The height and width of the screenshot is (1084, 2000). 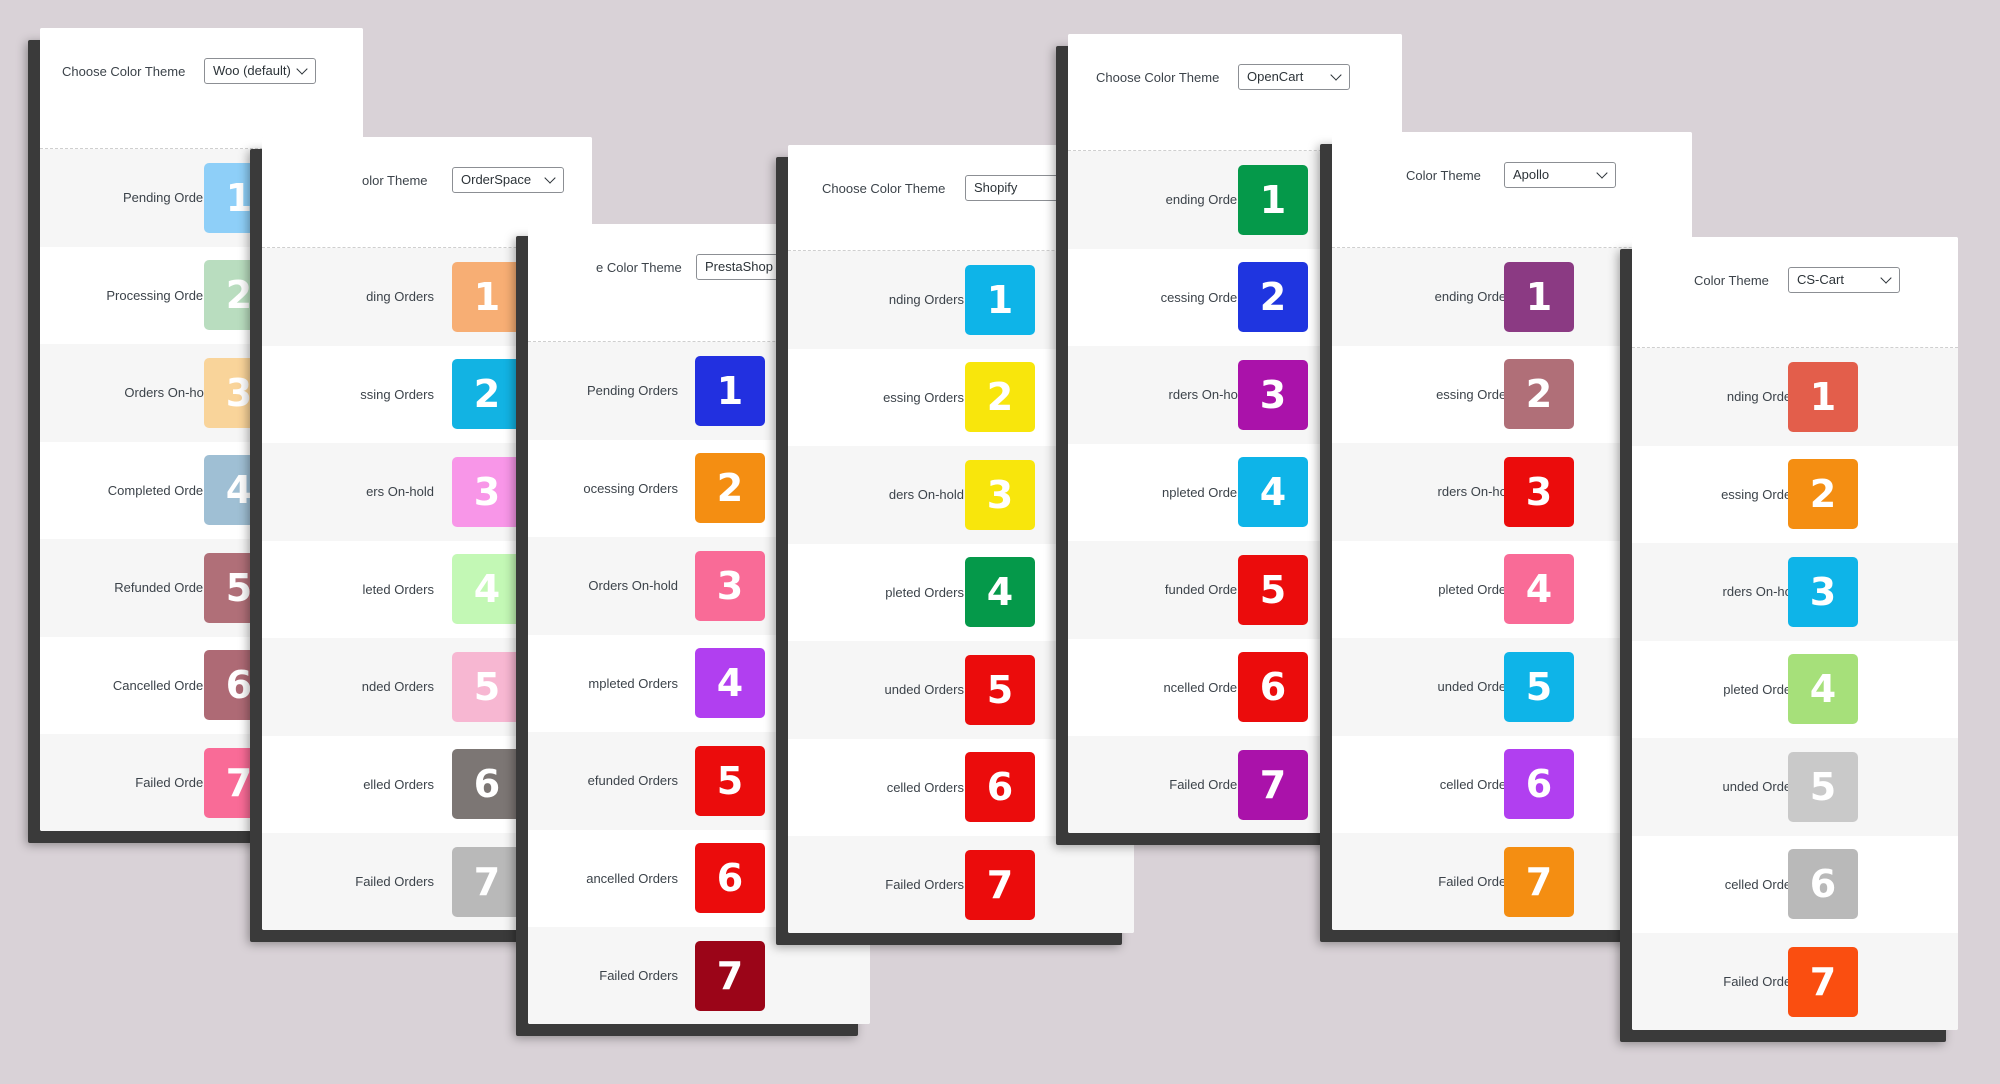 What do you see at coordinates (1512, 190) in the screenshot?
I see `panel-header: Color Theme Apollo` at bounding box center [1512, 190].